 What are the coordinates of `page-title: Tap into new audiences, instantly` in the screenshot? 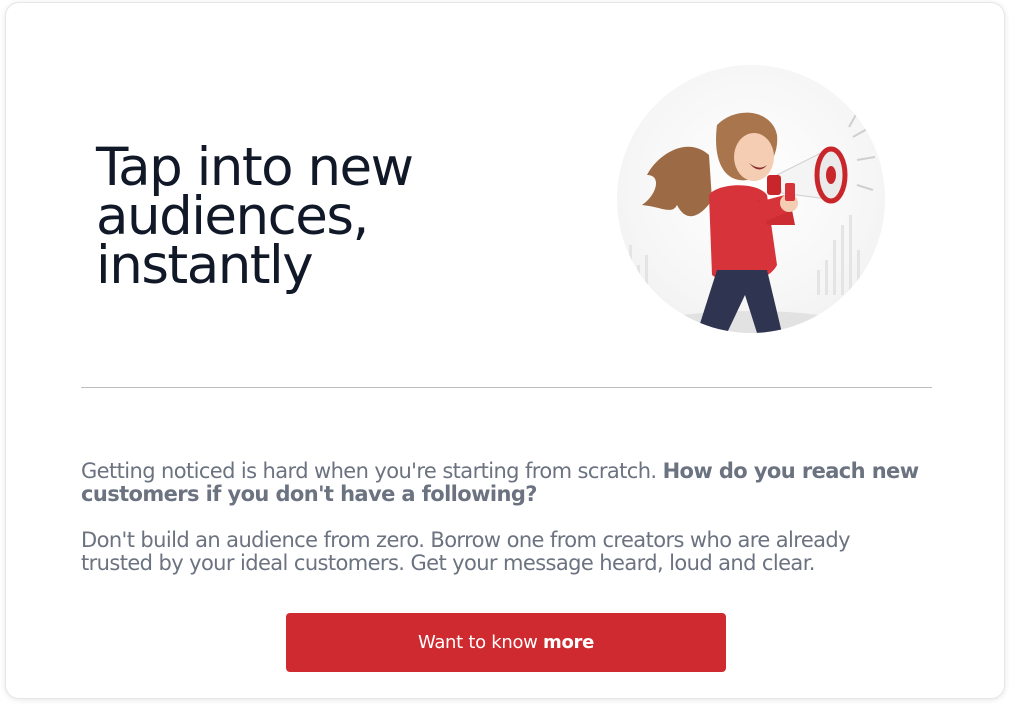 It's located at (306, 216).